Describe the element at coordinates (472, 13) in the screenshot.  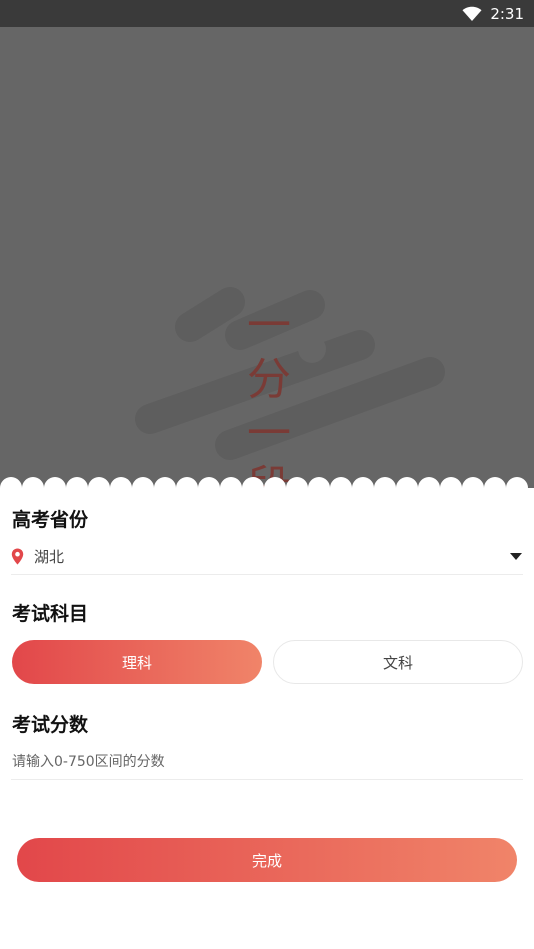
I see `wifi-icon` at that location.